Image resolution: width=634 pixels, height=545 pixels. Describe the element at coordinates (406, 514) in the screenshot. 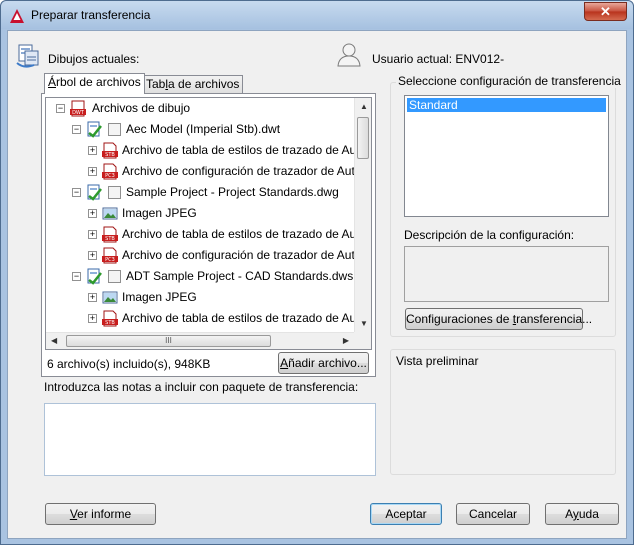

I see `accept-button: Aceptar` at that location.